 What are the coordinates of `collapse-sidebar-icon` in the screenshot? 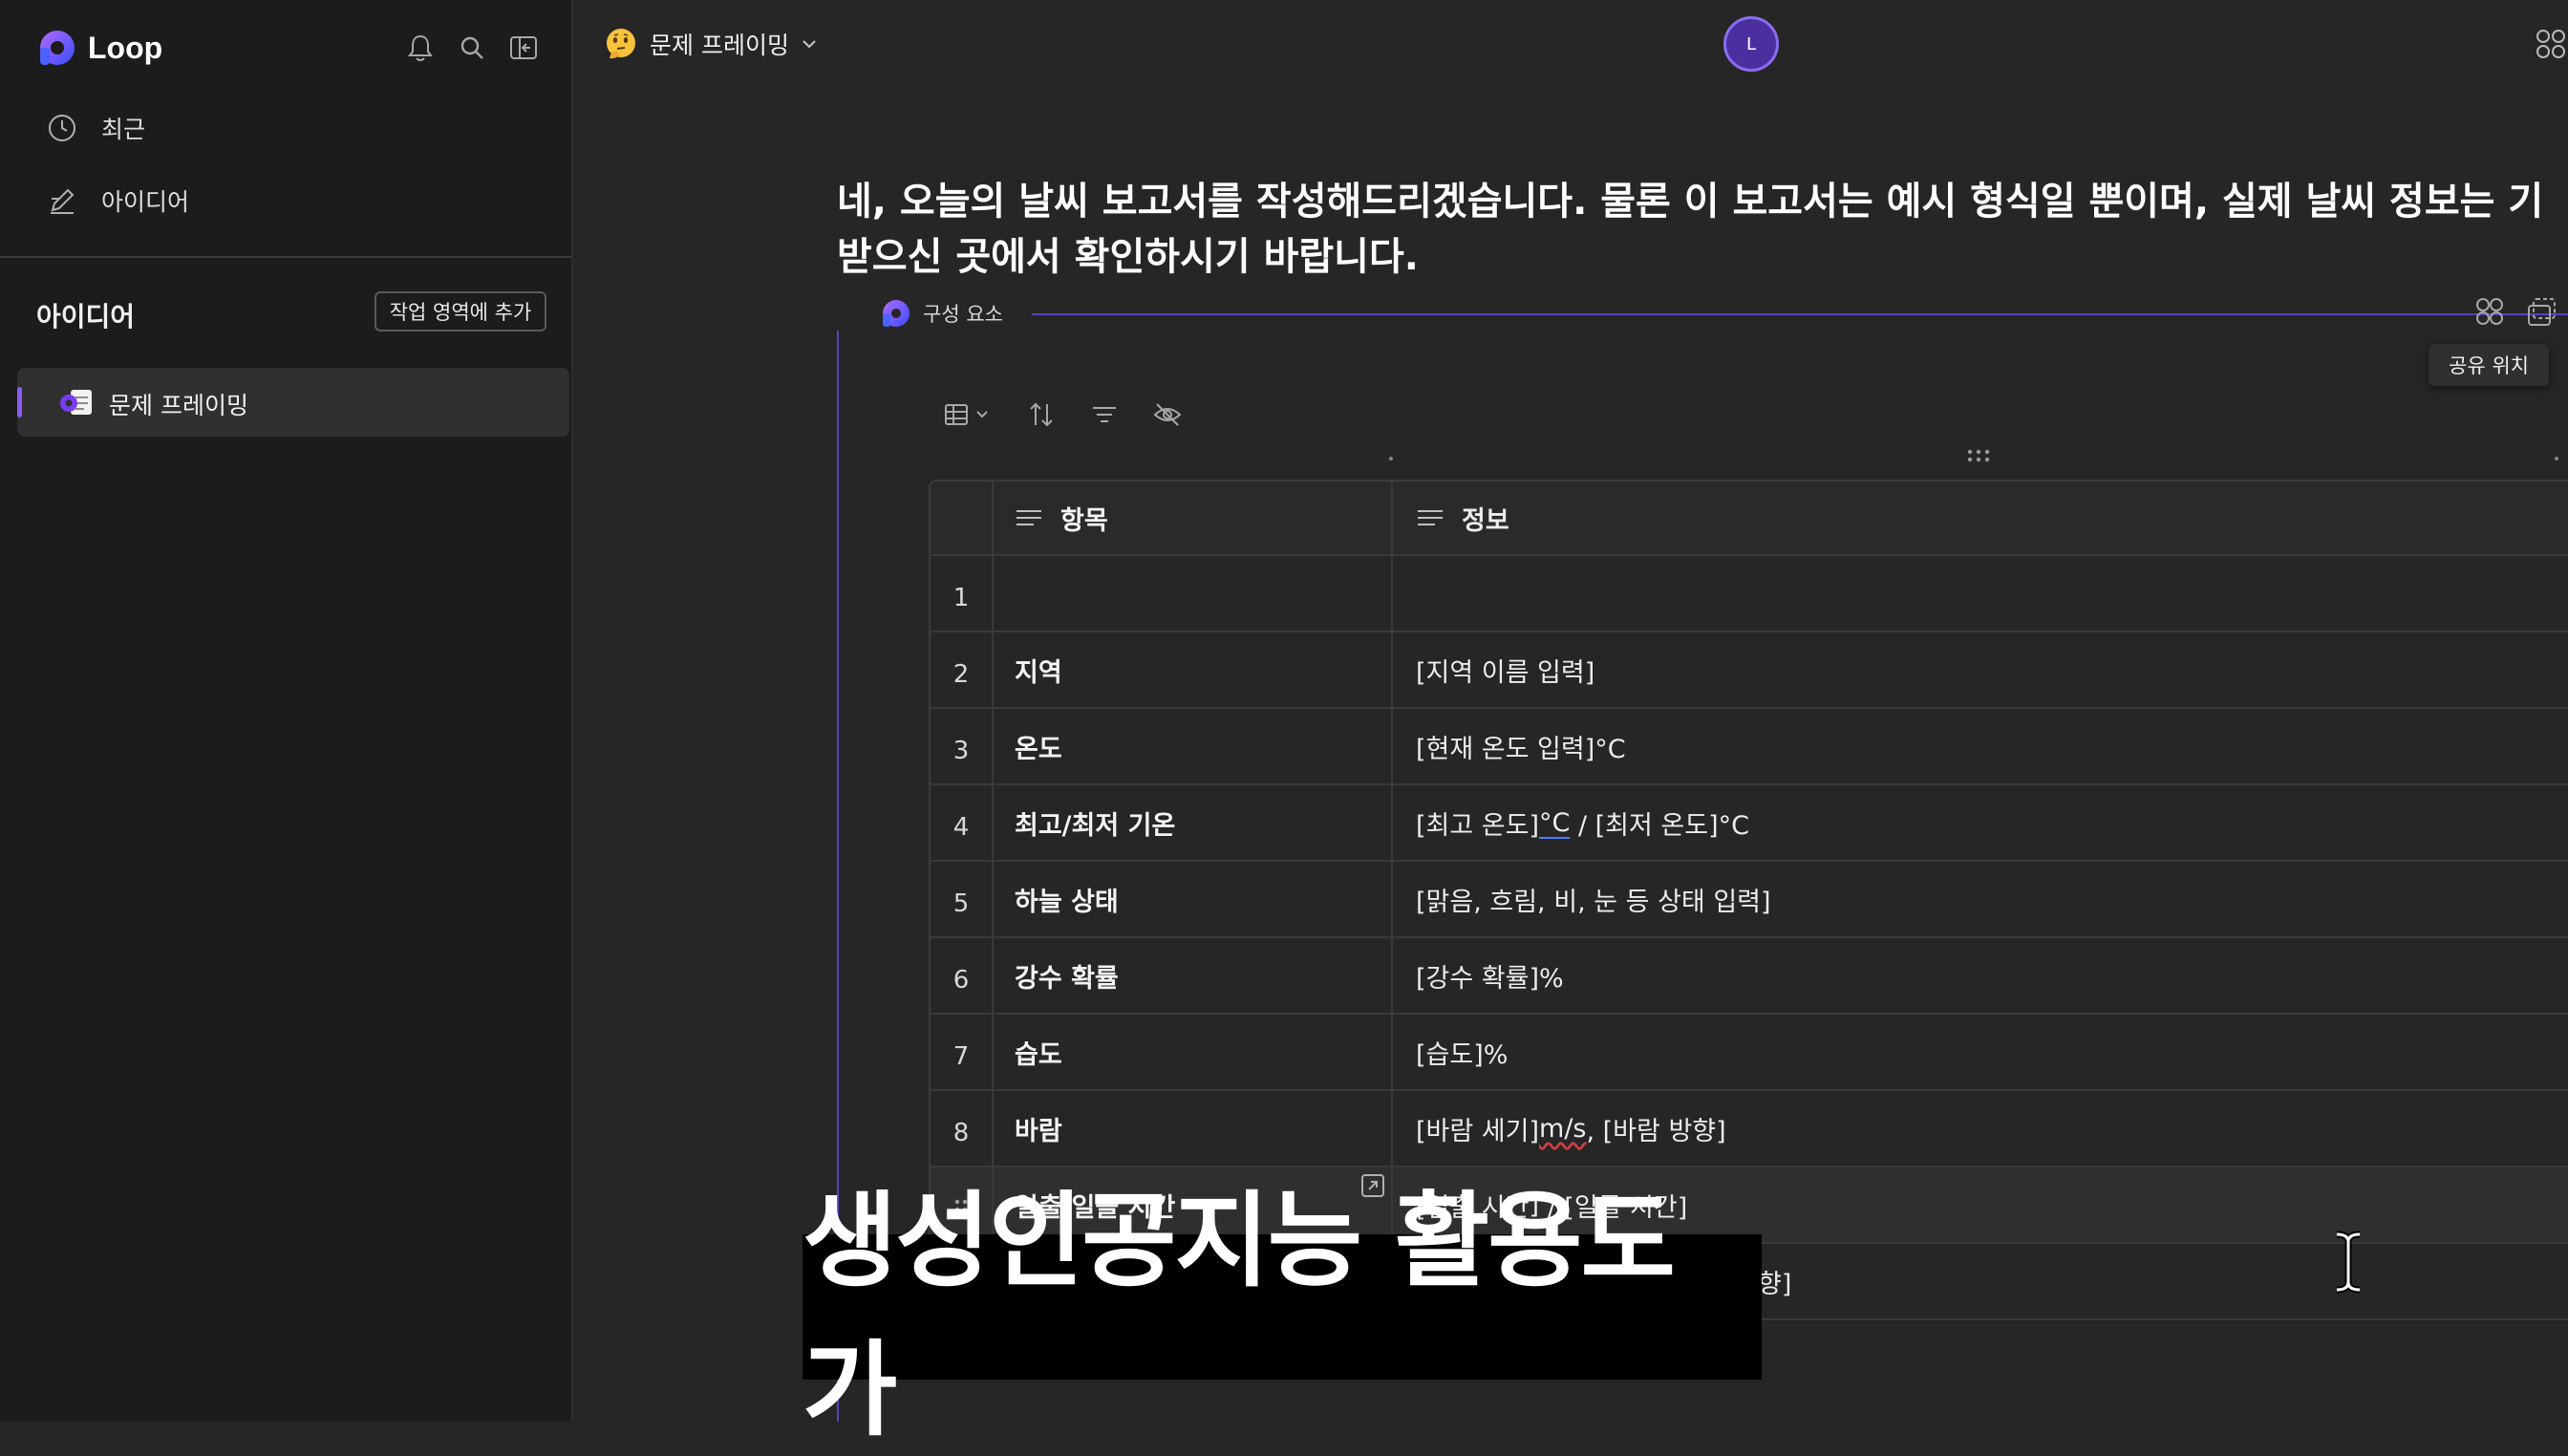 It's located at (523, 48).